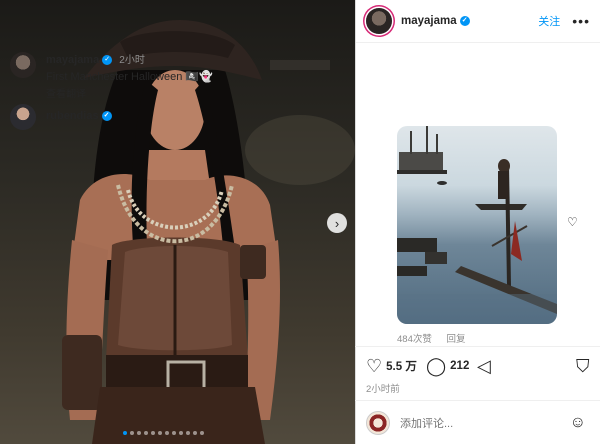  I want to click on carousel-dots, so click(163, 433).